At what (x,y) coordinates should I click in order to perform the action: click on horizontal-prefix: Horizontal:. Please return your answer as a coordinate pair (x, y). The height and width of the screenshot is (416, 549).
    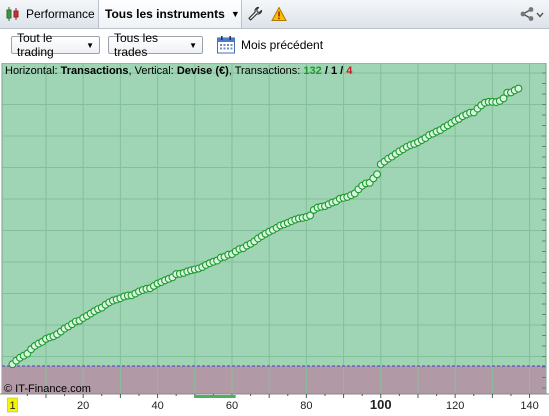
    Looking at the image, I should click on (31, 71).